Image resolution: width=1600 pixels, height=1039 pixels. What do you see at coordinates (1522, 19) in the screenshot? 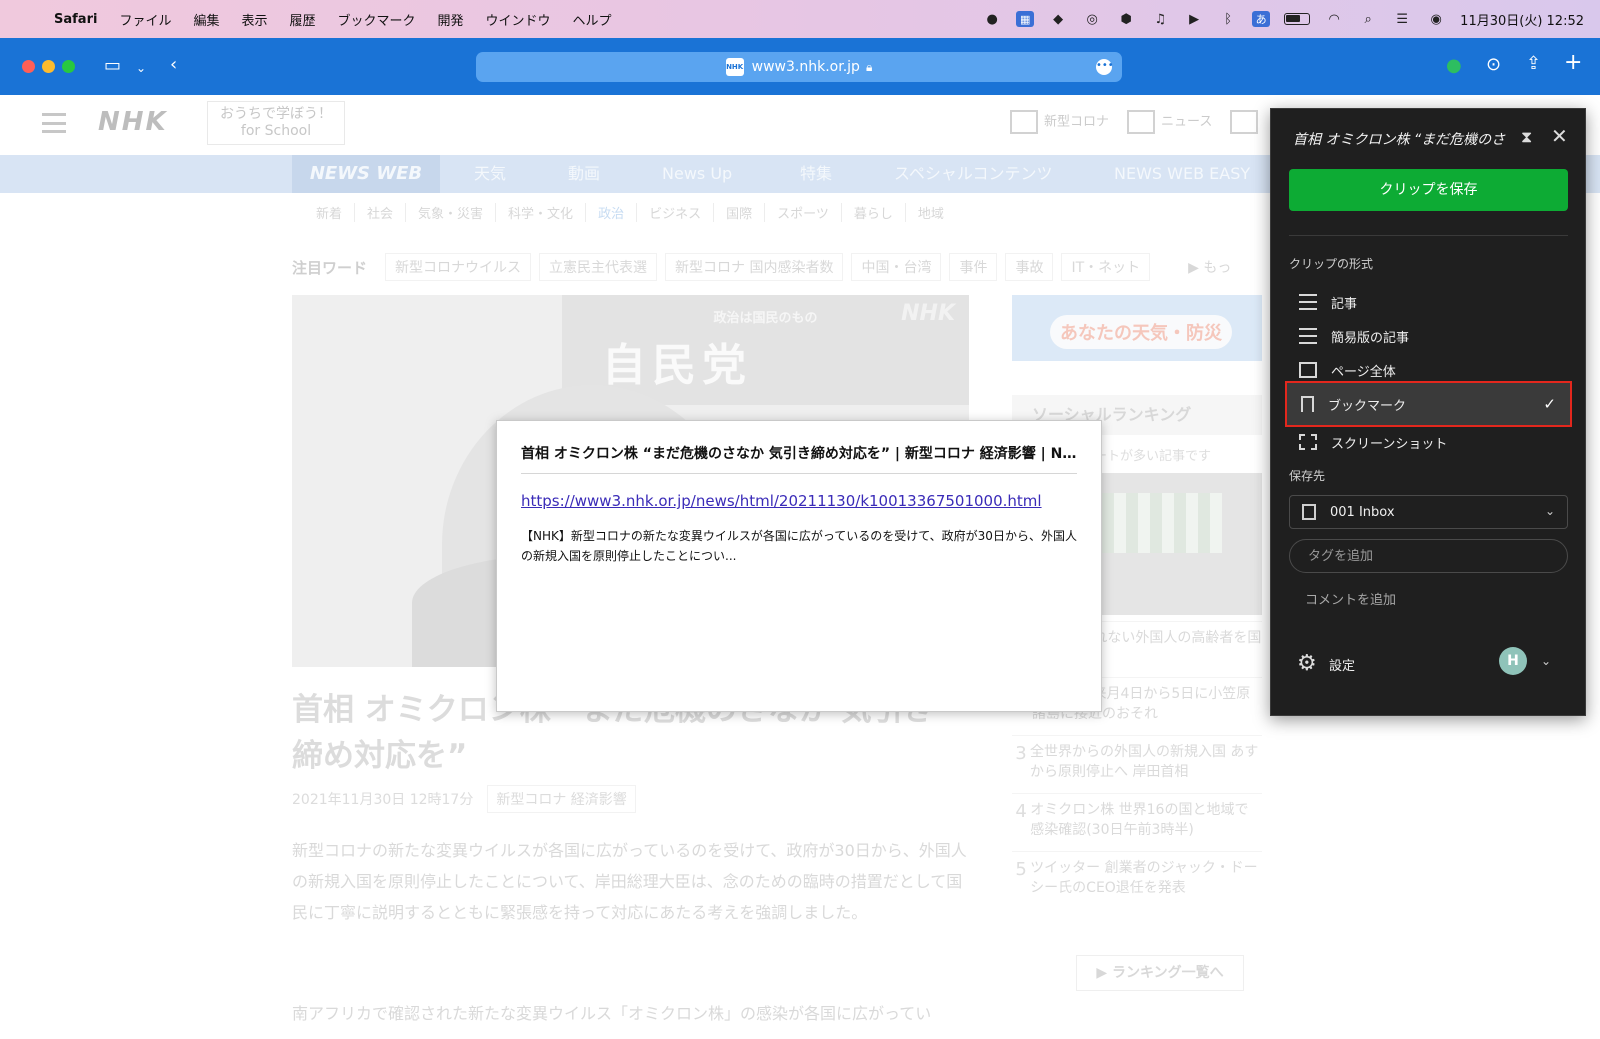
I see `menu-bar-clock: 11月30日(火) 12:52` at bounding box center [1522, 19].